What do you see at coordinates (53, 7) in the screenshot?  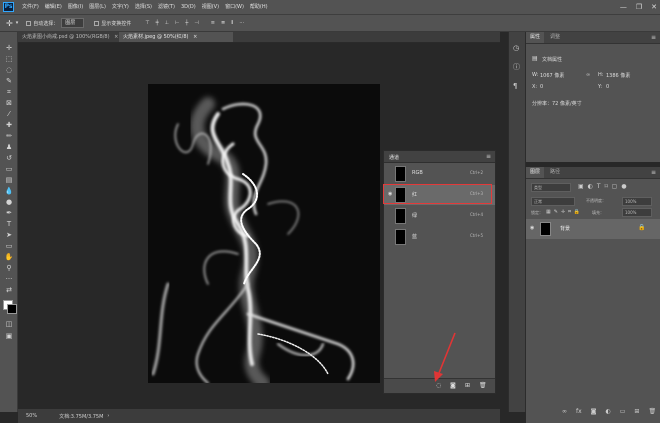 I see `menu-edit: 编辑(E)` at bounding box center [53, 7].